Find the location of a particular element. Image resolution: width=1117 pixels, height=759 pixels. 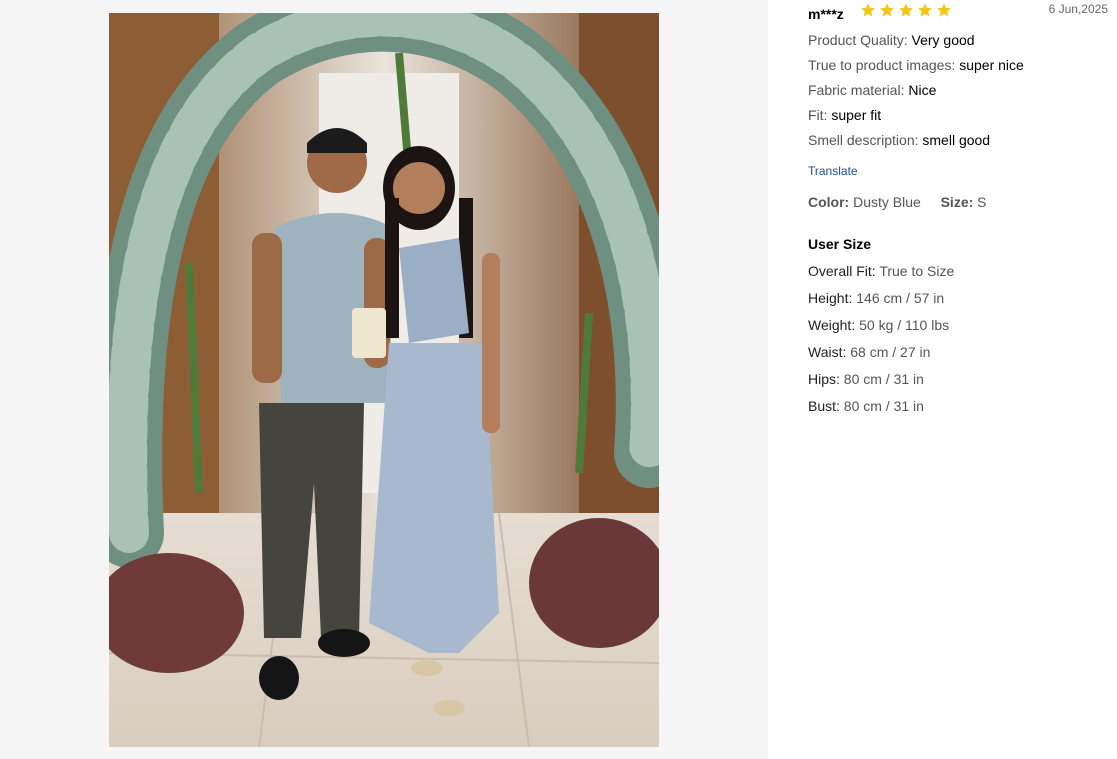

attribute-label: Product Quality: is located at coordinates (858, 40).